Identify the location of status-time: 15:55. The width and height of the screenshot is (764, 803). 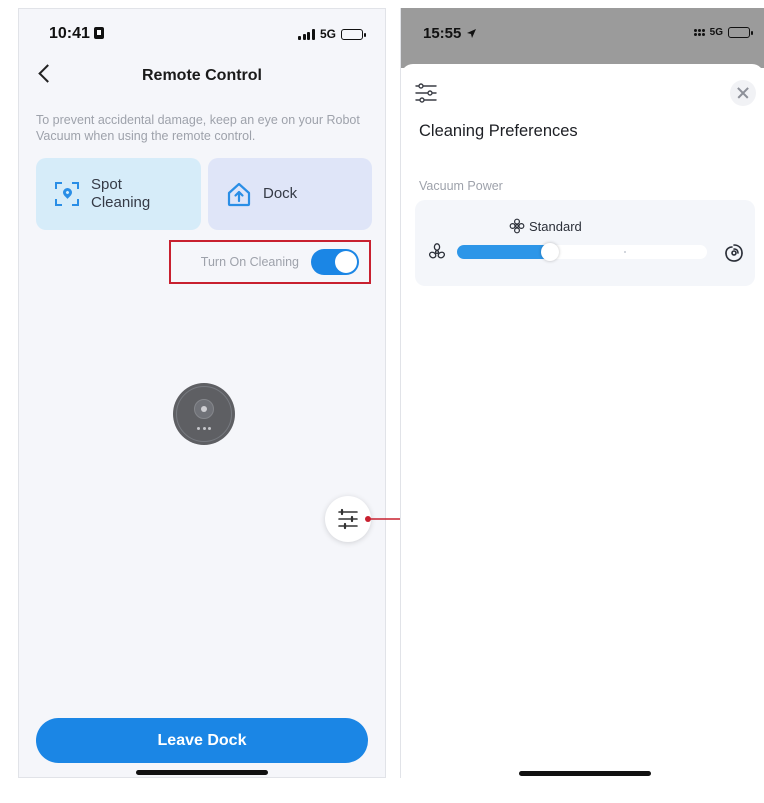
(450, 33).